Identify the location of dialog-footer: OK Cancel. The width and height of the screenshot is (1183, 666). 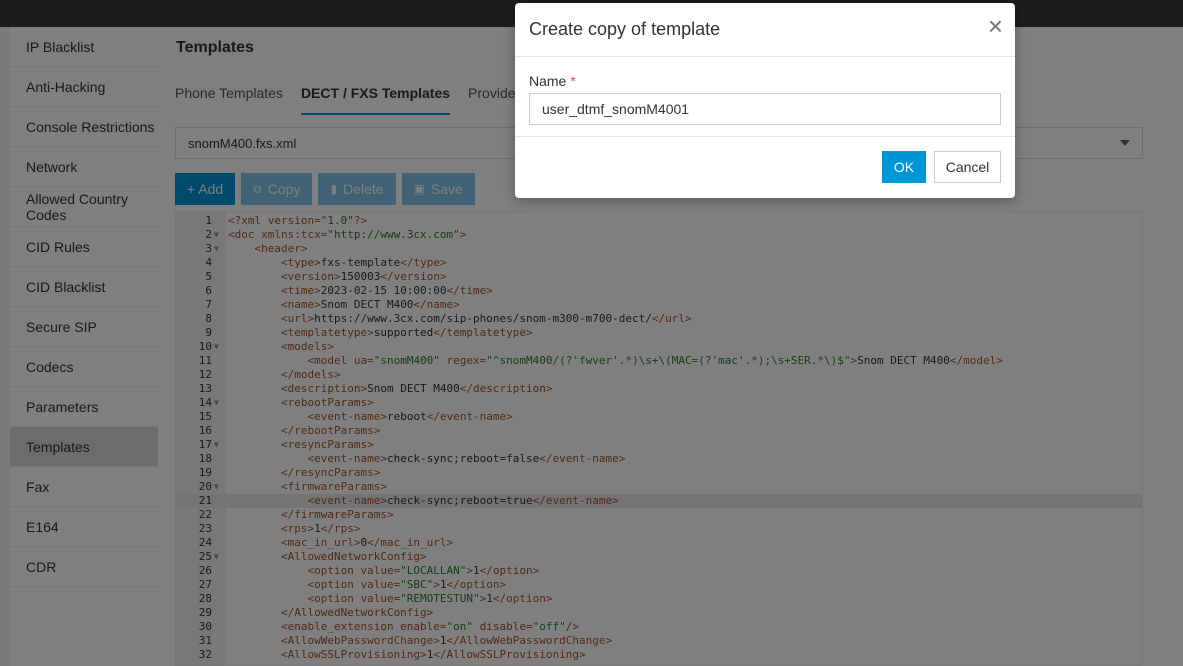
(765, 167).